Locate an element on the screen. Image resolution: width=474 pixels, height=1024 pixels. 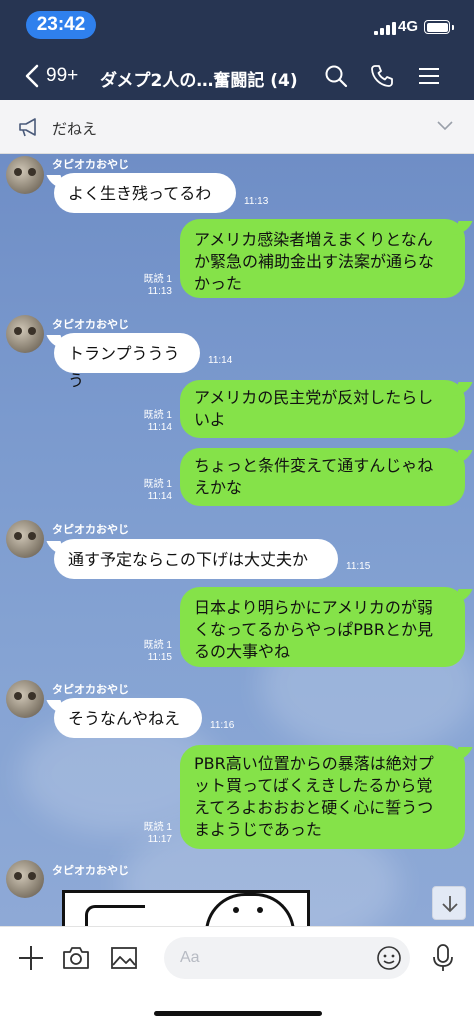
message-bubble-incoming: トランプうううう is located at coordinates (127, 361).